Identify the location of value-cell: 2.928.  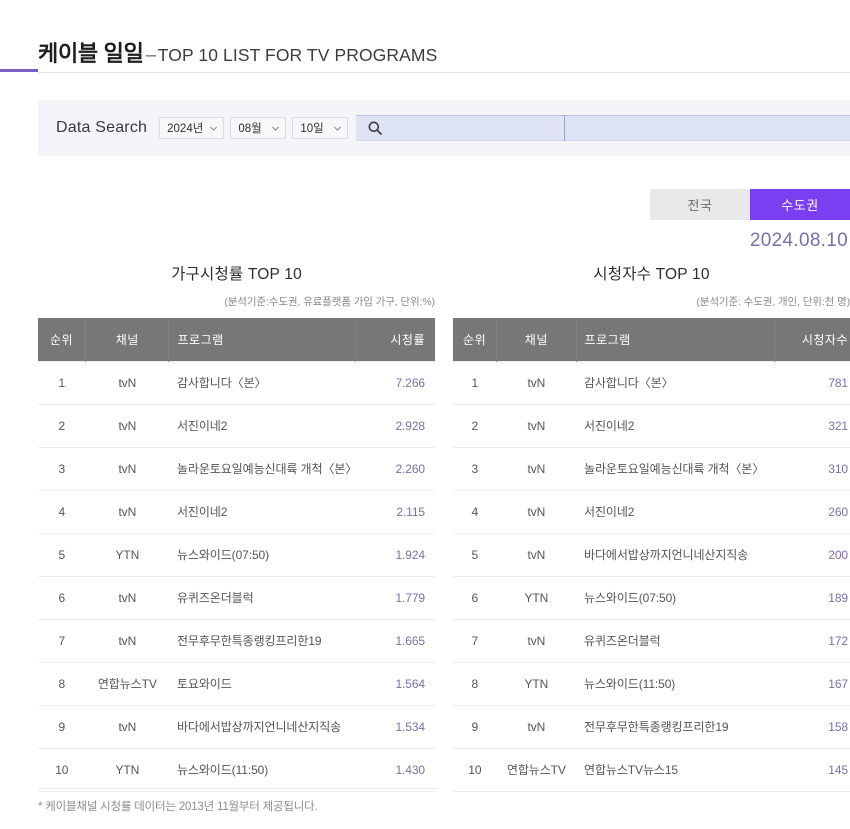
(395, 426).